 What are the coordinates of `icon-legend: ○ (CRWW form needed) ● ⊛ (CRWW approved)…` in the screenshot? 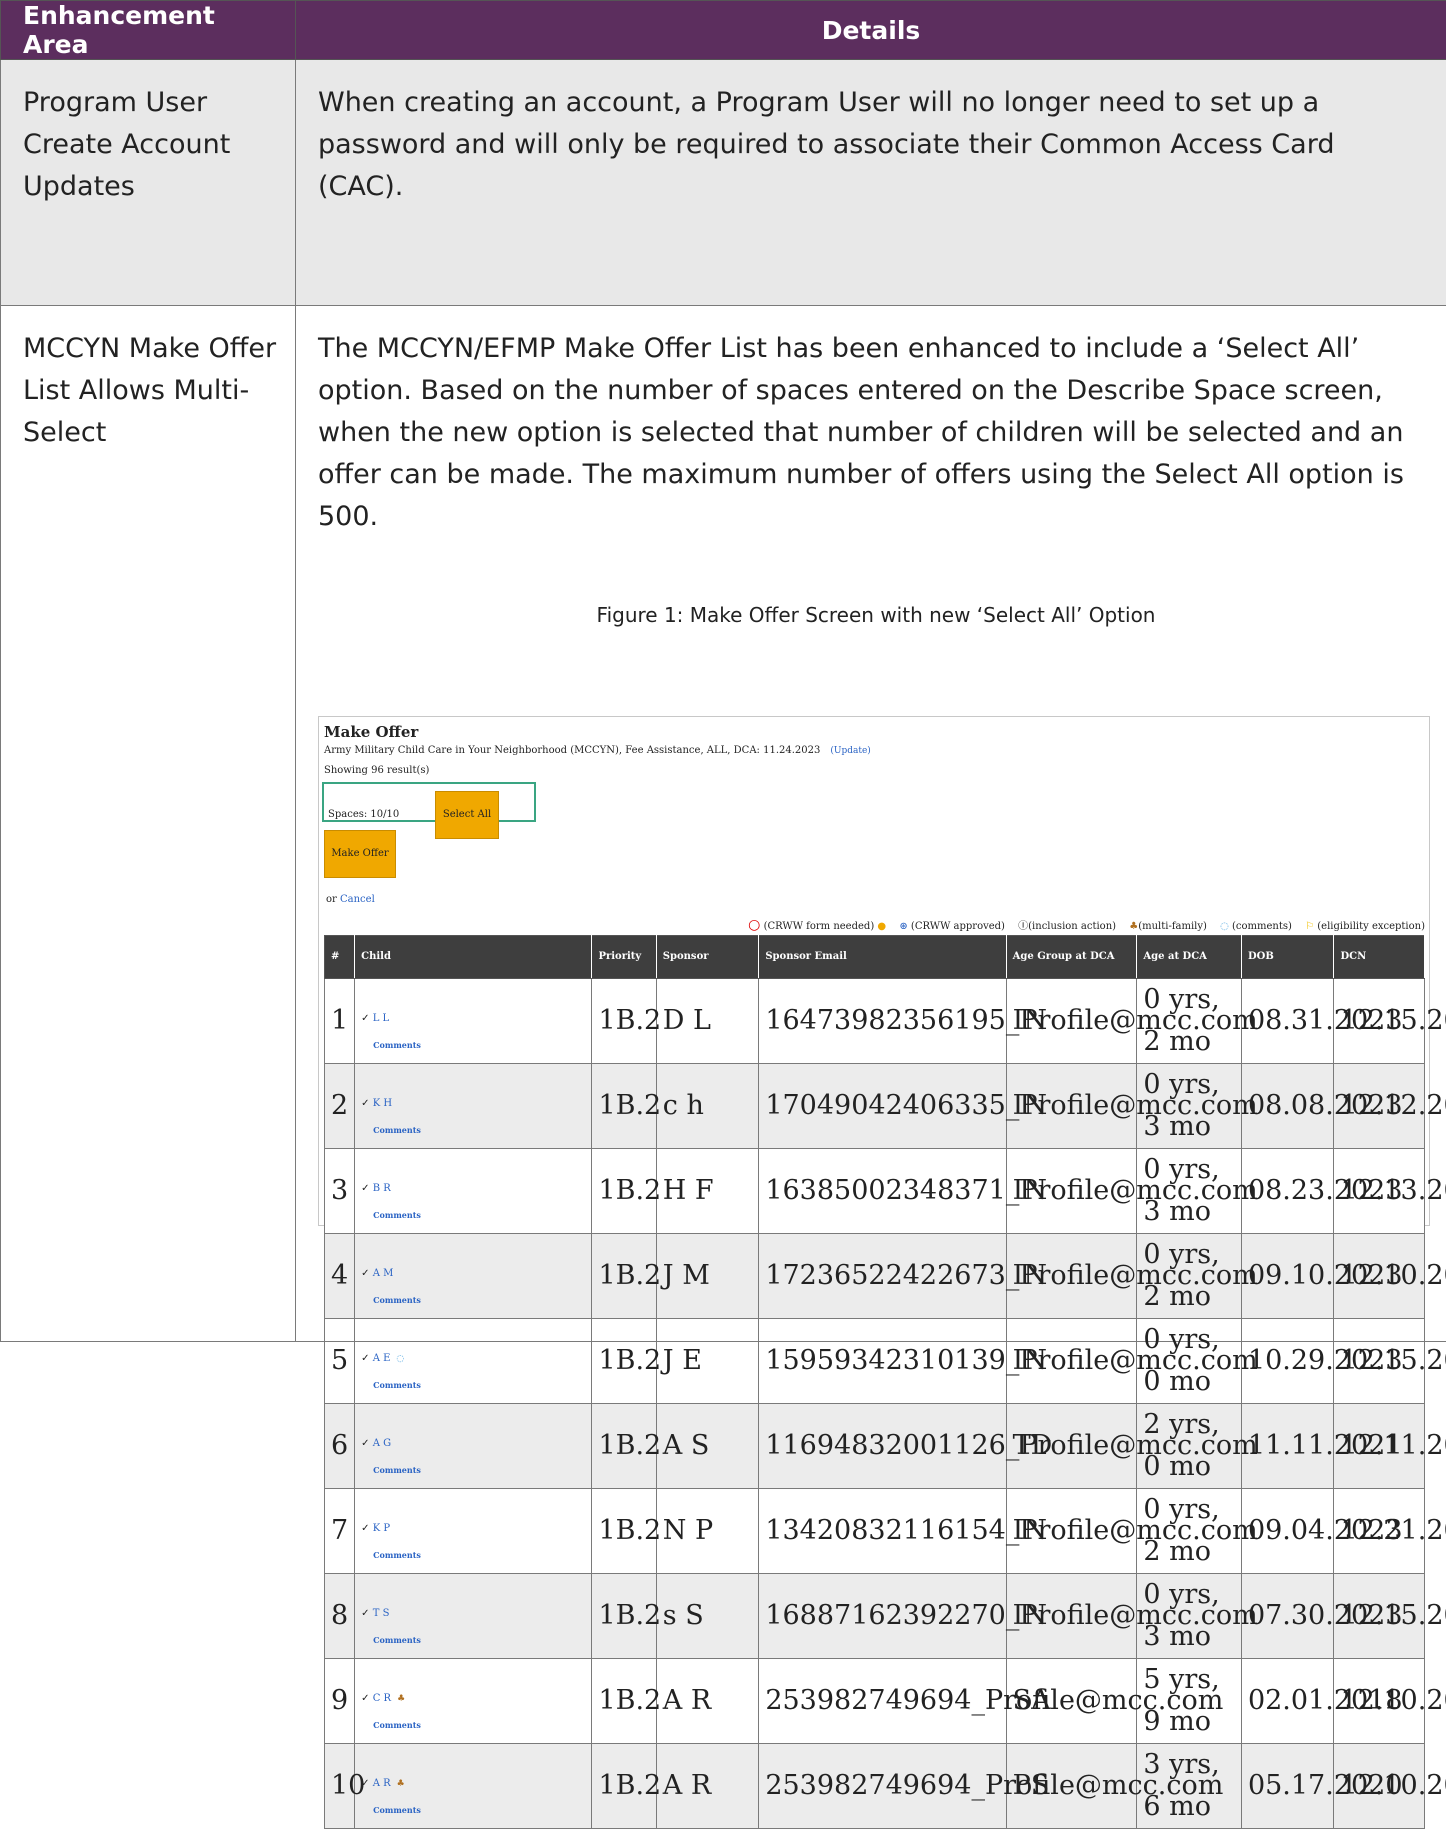 It's located at (874, 925).